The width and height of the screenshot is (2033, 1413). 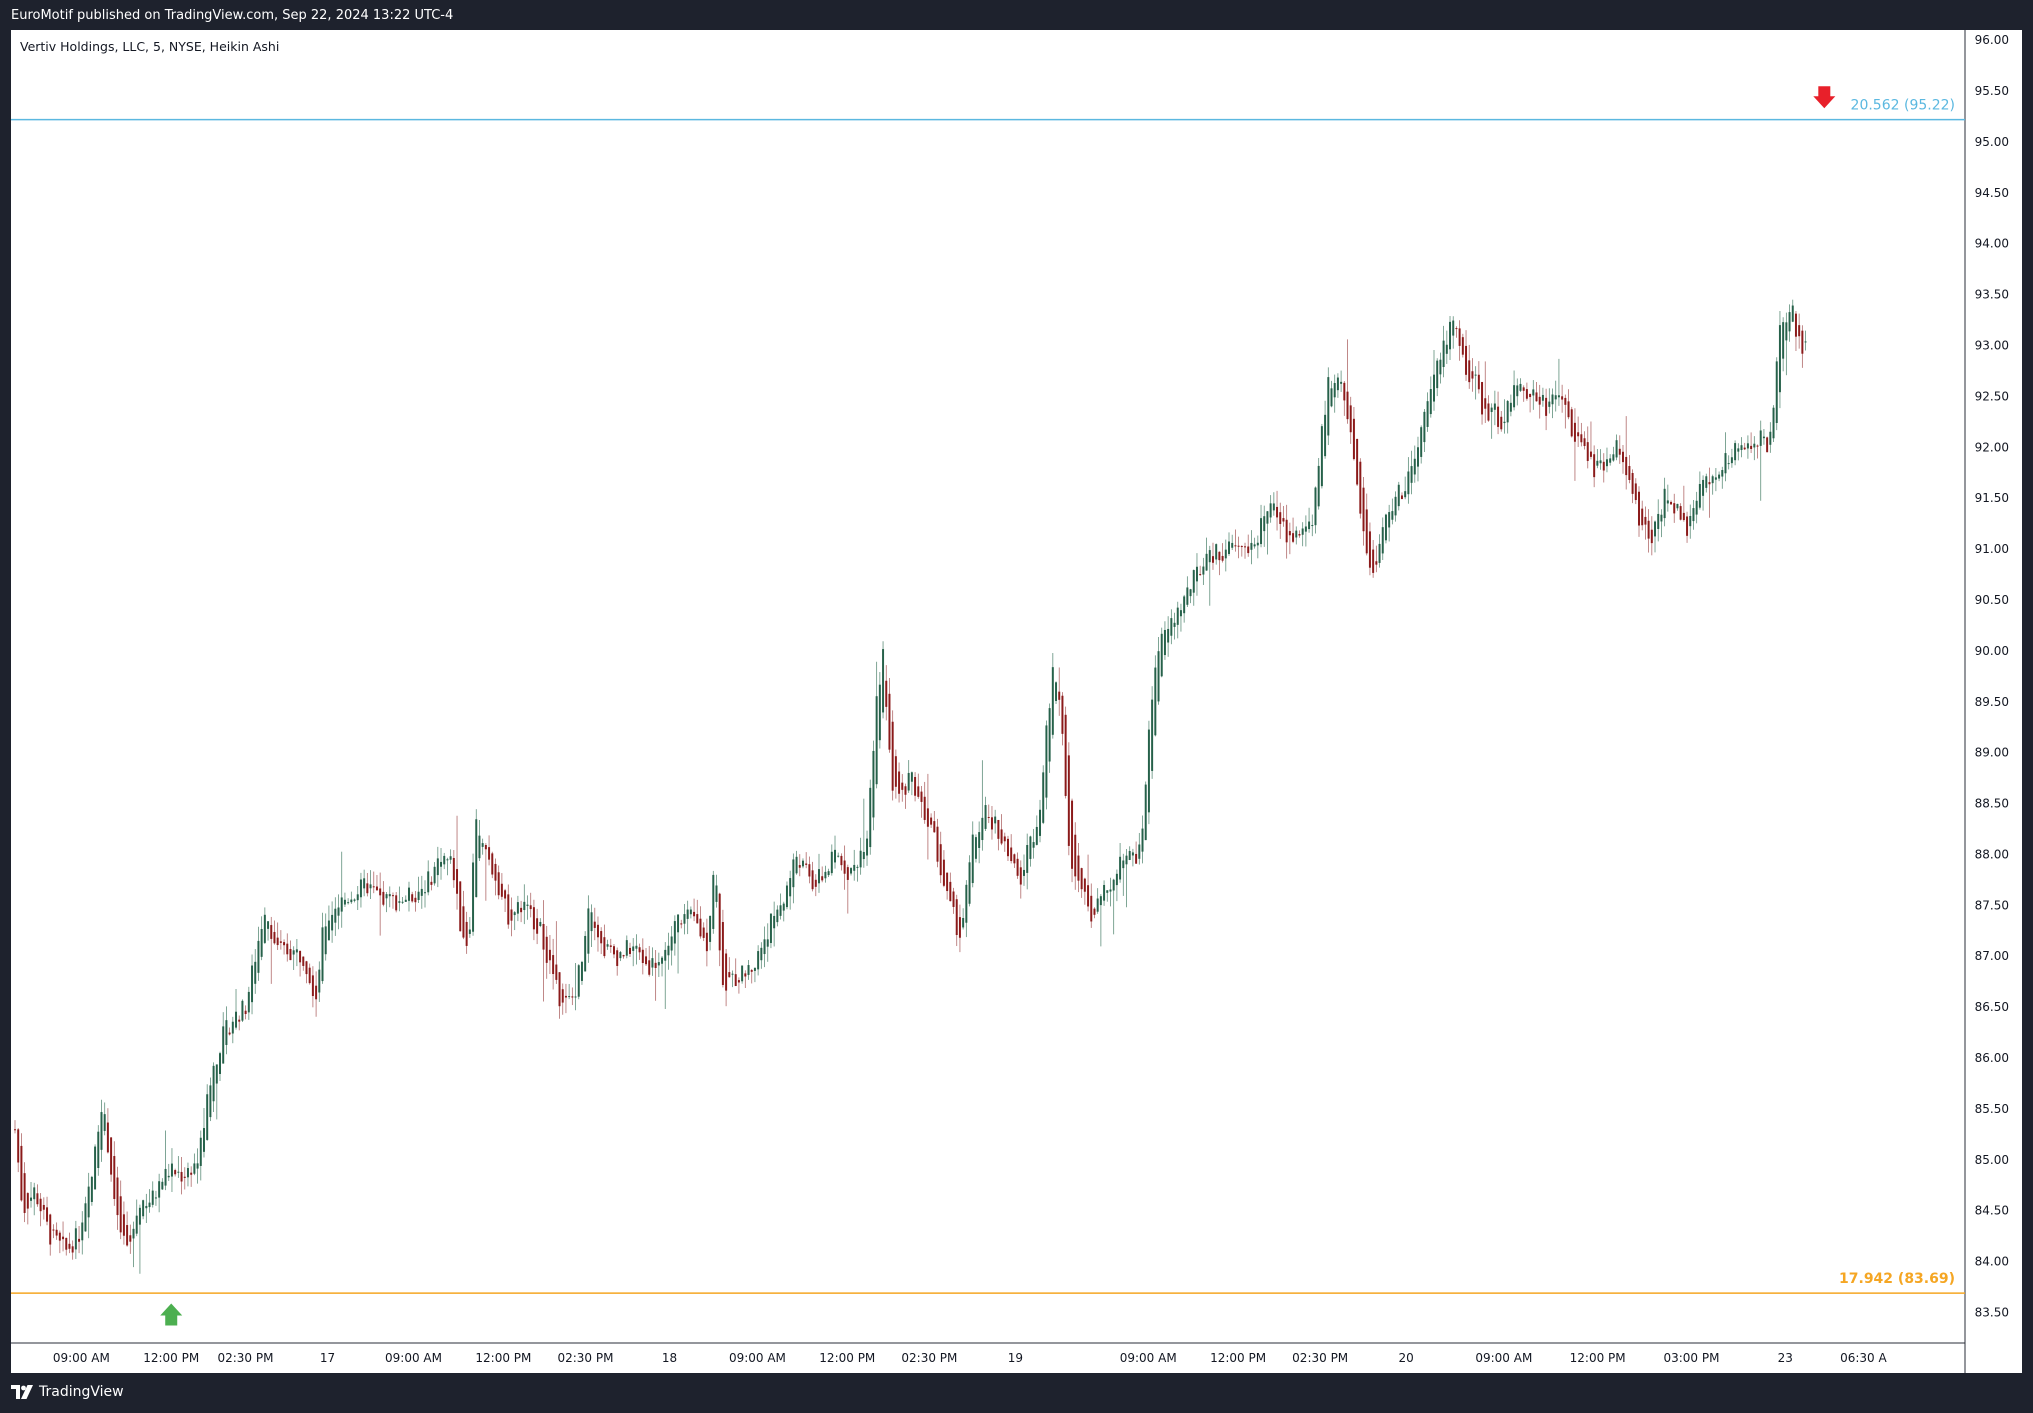 What do you see at coordinates (67, 1392) in the screenshot?
I see `brand: TradingView` at bounding box center [67, 1392].